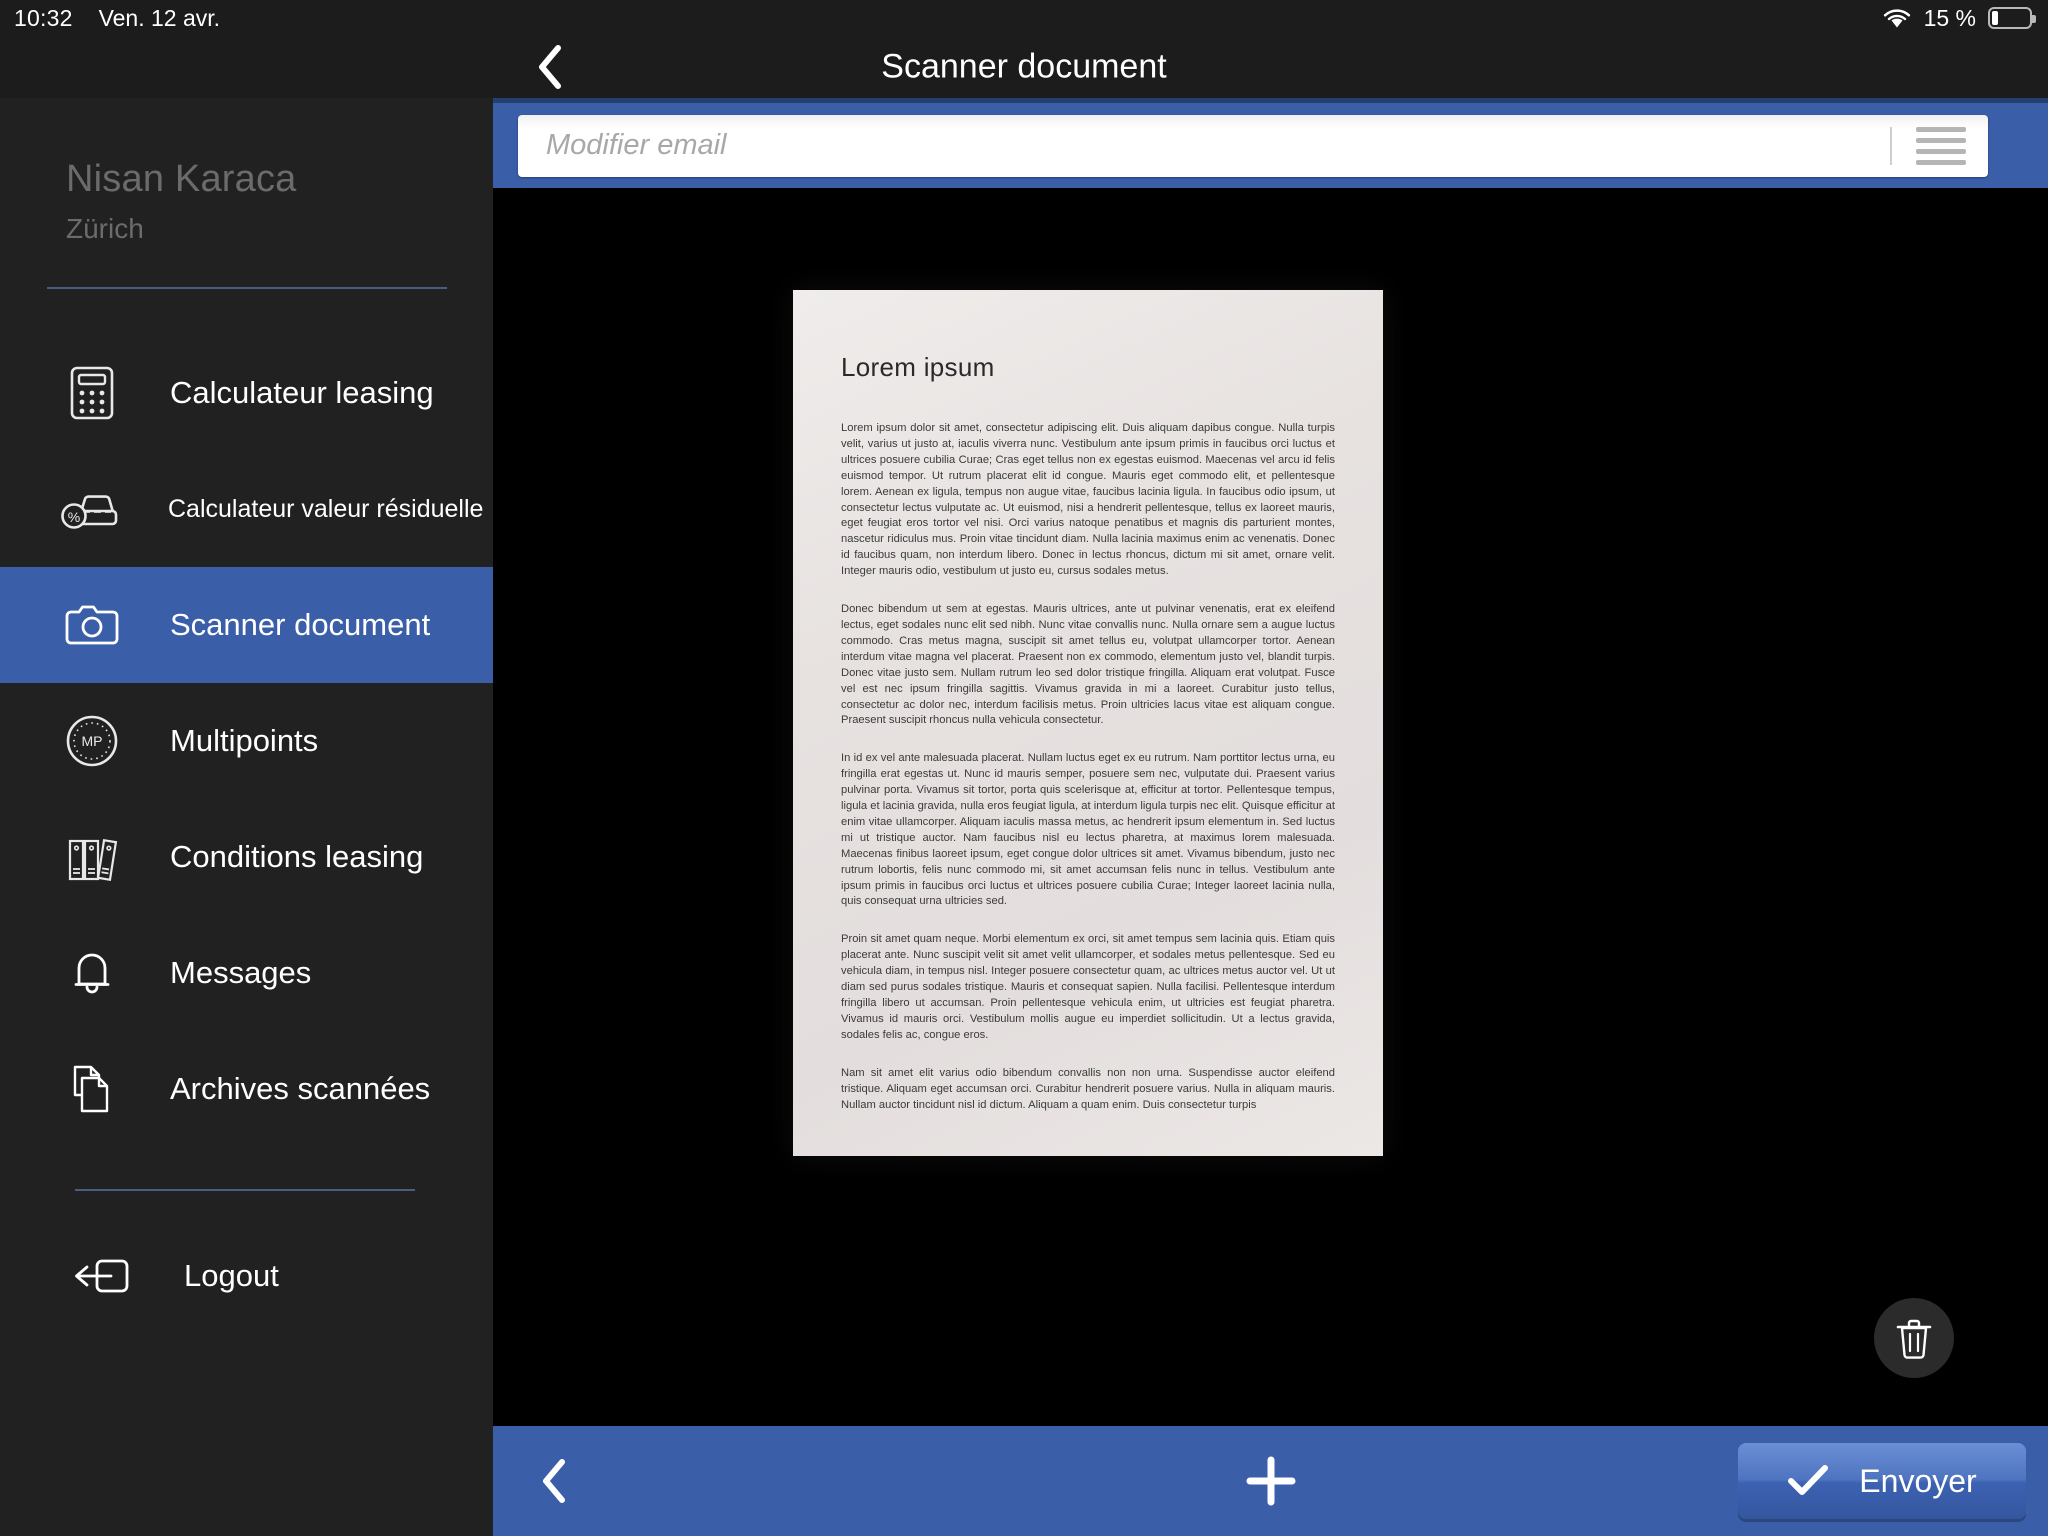 This screenshot has height=1536, width=2048. Describe the element at coordinates (241, 972) in the screenshot. I see `sidebar-item-label: Messages` at that location.